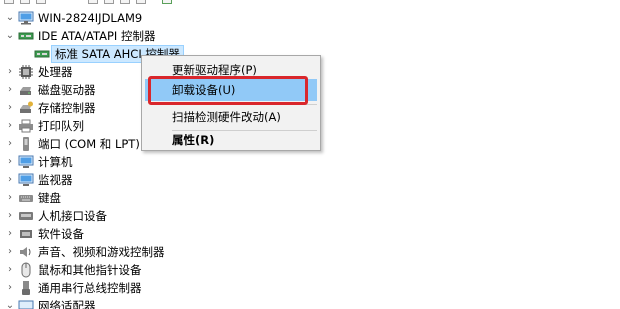 The image size is (620, 309). Describe the element at coordinates (310, 288) in the screenshot. I see `tree-item-usb: › 通用串行总线控制器` at that location.